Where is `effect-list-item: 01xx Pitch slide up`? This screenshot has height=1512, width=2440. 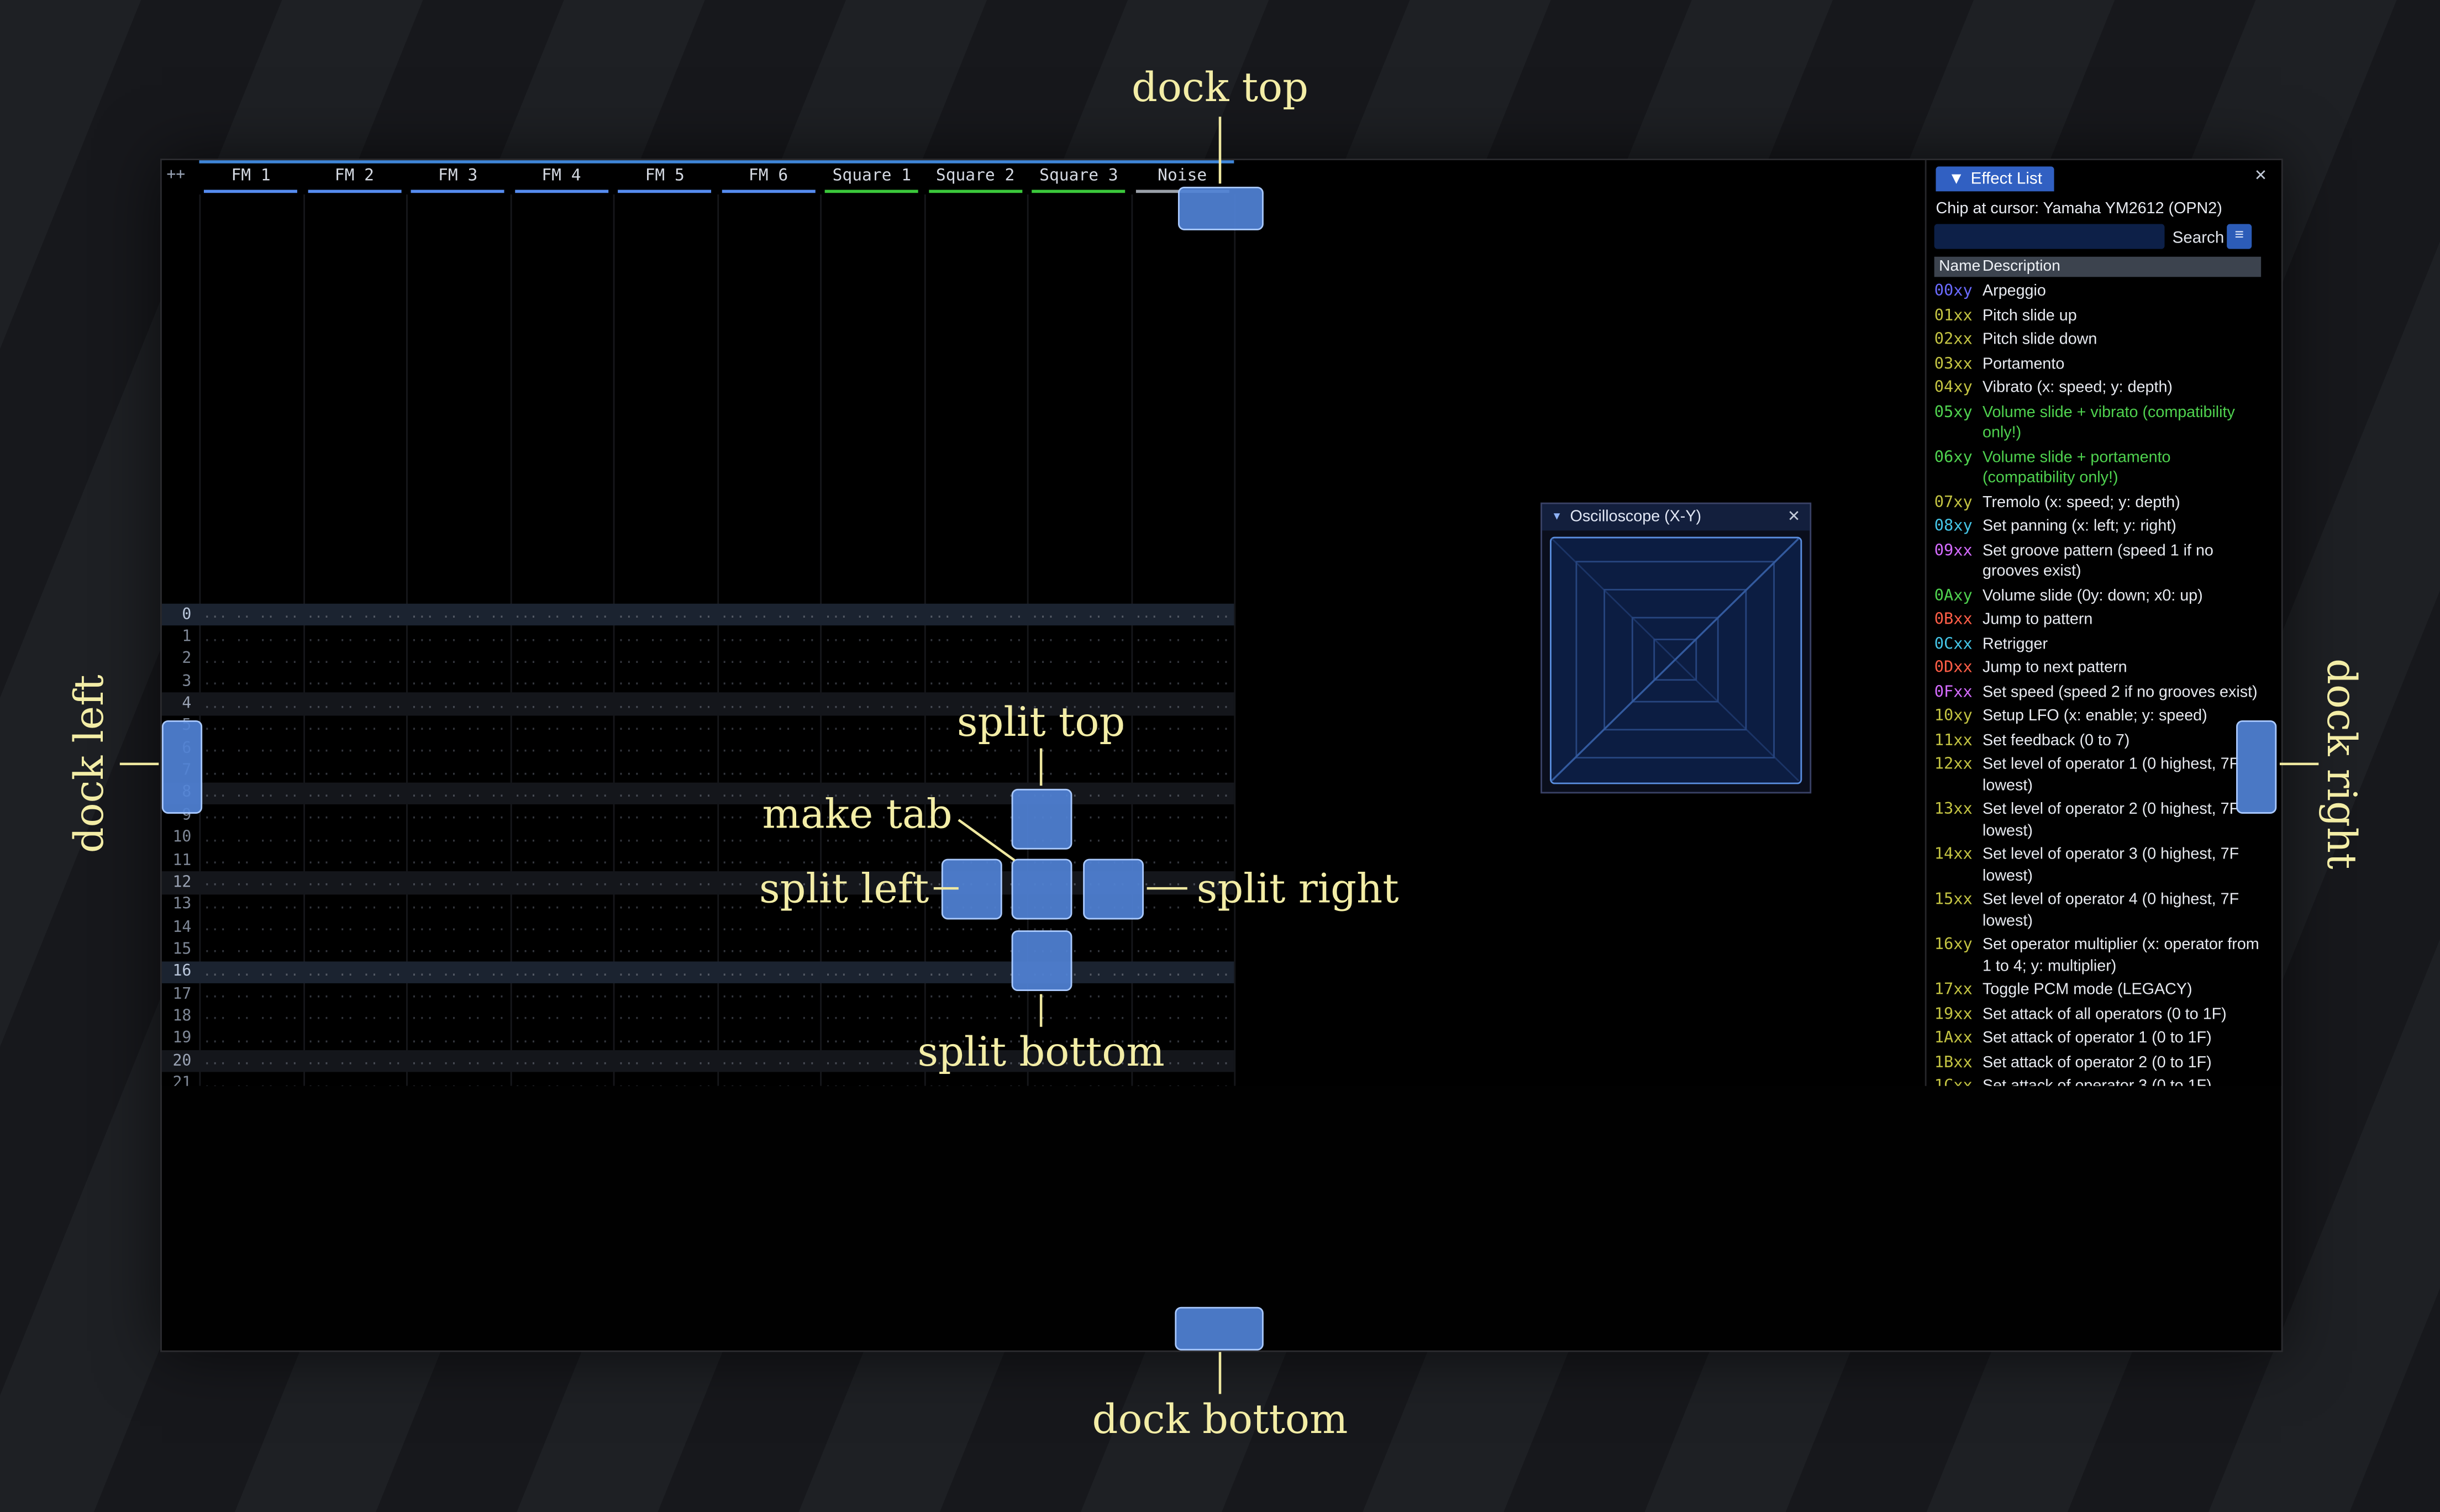
effect-list-item: 01xx Pitch slide up is located at coordinates (2101, 316).